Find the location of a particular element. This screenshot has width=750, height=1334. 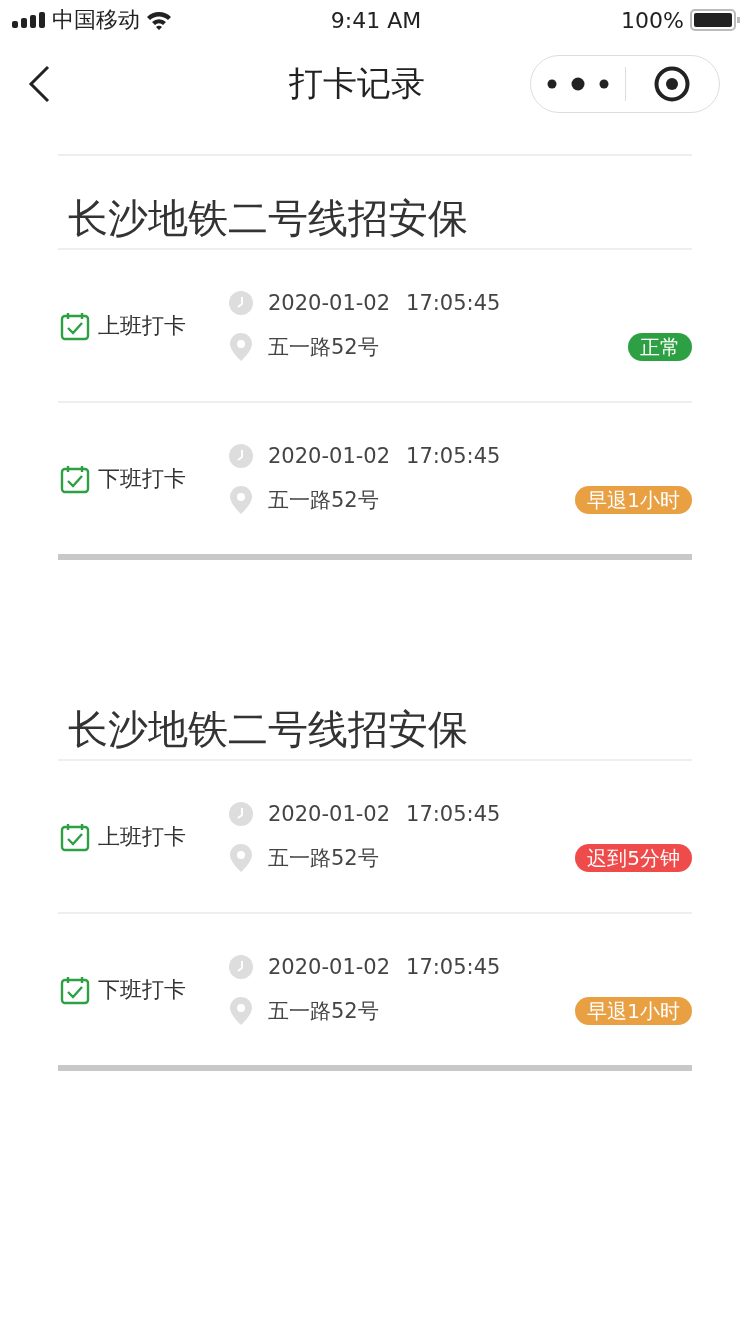

battery-icon is located at coordinates (715, 20).